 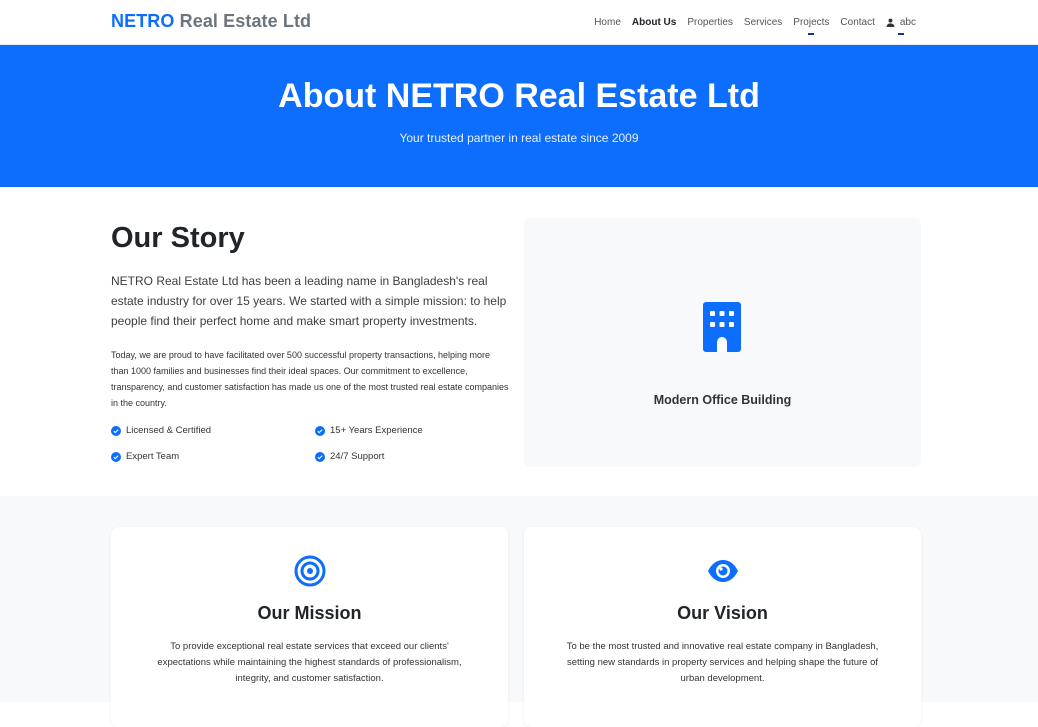 What do you see at coordinates (309, 571) in the screenshot?
I see `target-icon` at bounding box center [309, 571].